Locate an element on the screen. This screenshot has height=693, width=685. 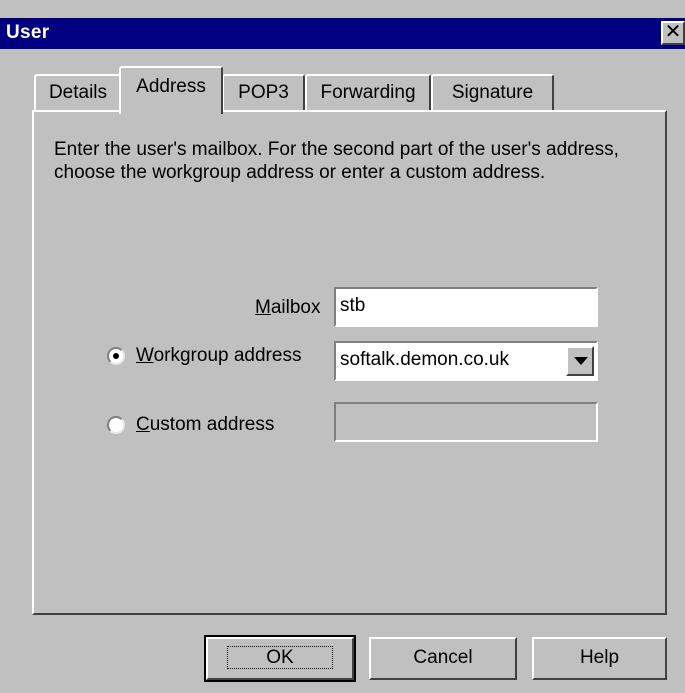
close-icon: ✕ is located at coordinates (673, 32).